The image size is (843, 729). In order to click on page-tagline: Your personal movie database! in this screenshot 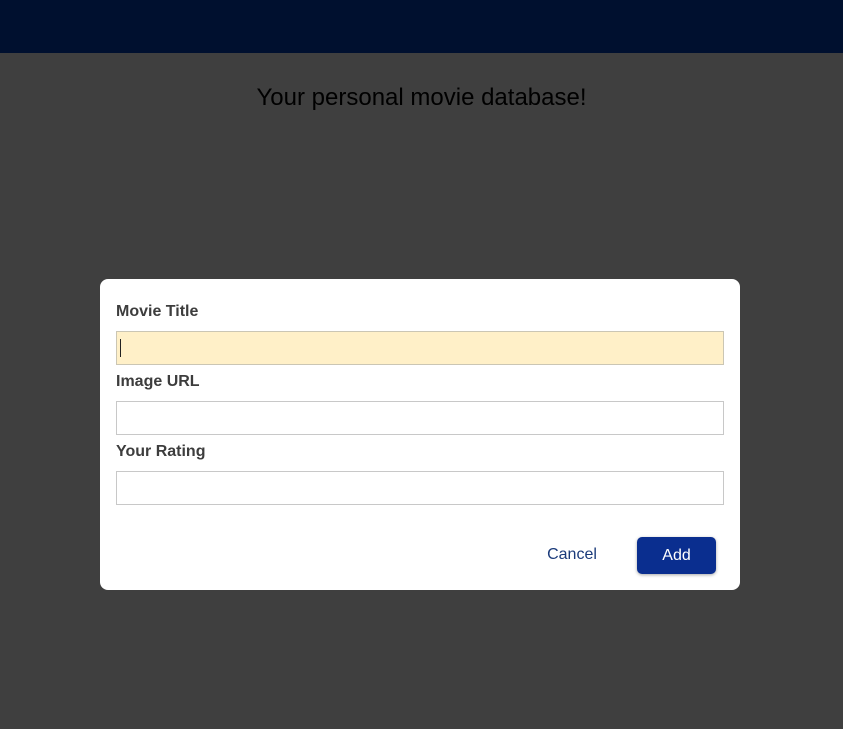, I will do `click(421, 97)`.